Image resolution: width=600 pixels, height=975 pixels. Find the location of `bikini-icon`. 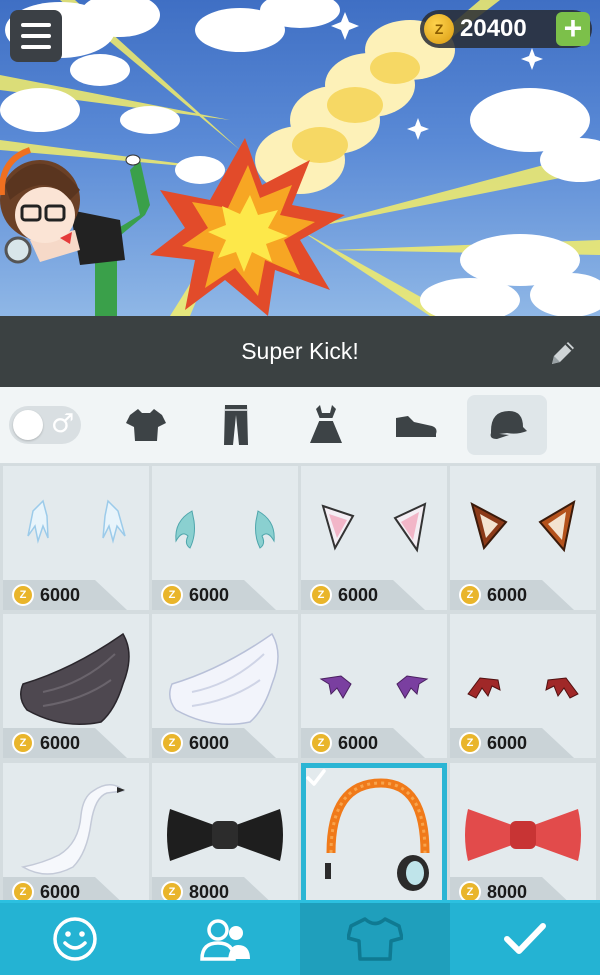

bikini-icon is located at coordinates (590, 425).